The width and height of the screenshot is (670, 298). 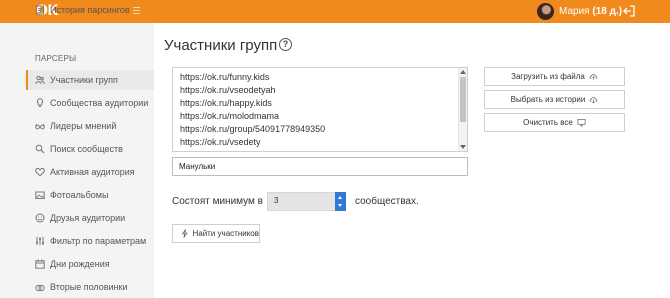 What do you see at coordinates (79, 195) in the screenshot?
I see `sidebar-item-label: Фотоальбомы` at bounding box center [79, 195].